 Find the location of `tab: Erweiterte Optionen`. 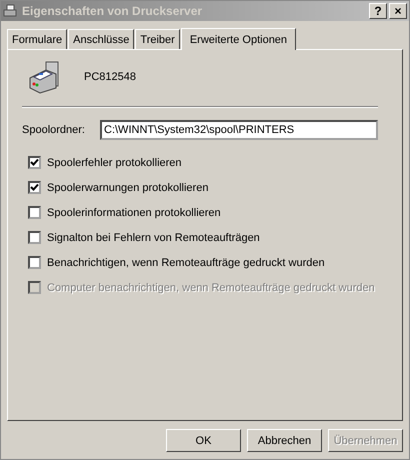

tab: Erweiterte Optionen is located at coordinates (238, 39).